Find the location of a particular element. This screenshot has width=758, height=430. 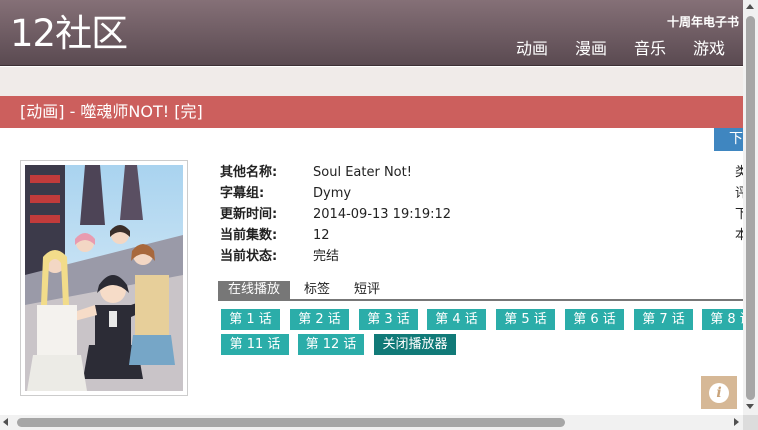

episode-button: 第 1 话 is located at coordinates (250, 319).